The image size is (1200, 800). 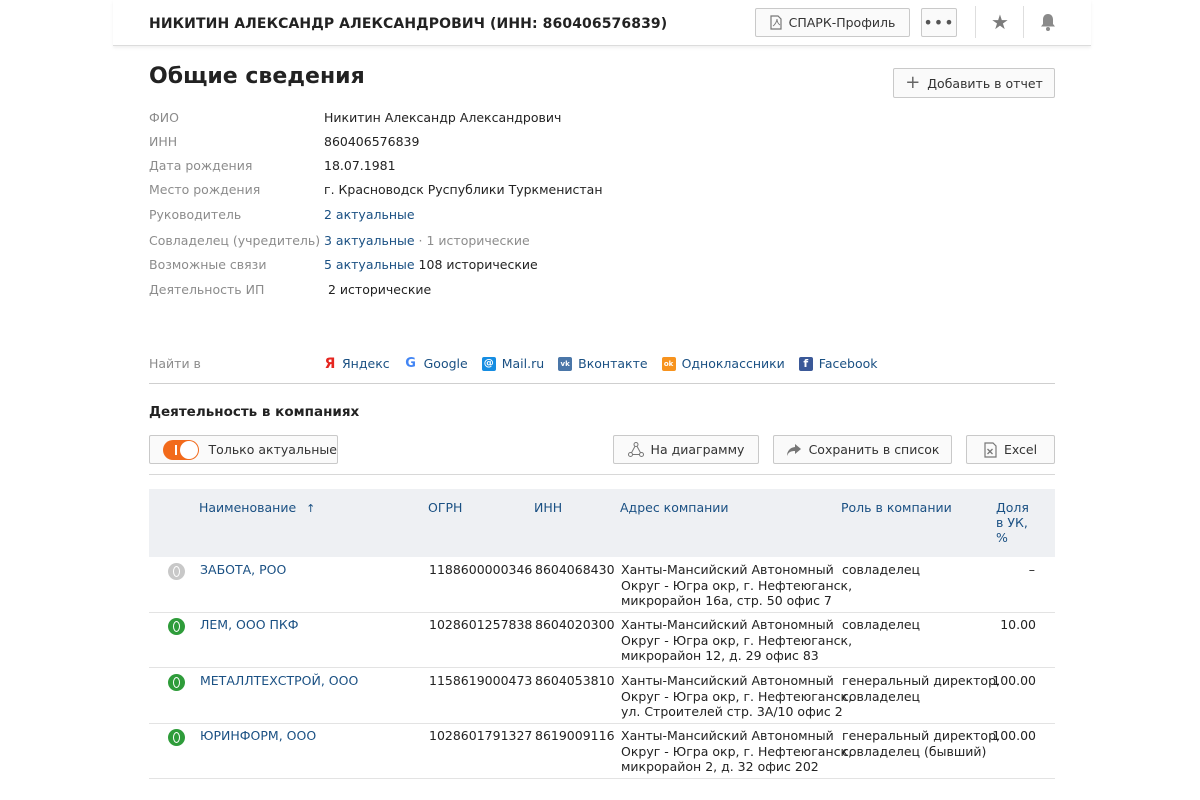 I want to click on company-name-link: ЗАБОТА, РОО, so click(x=243, y=570).